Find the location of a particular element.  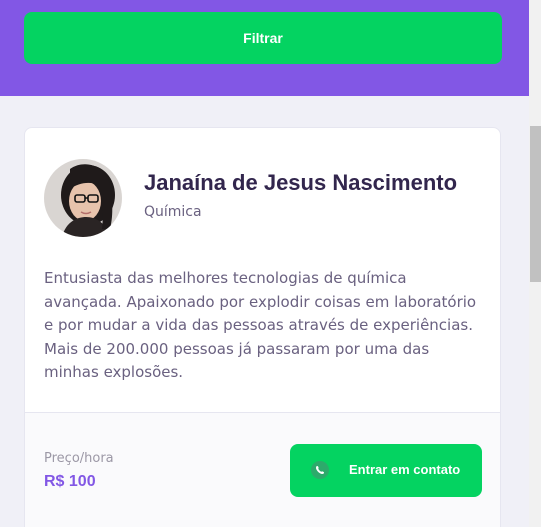

teacher-avatar is located at coordinates (83, 198).